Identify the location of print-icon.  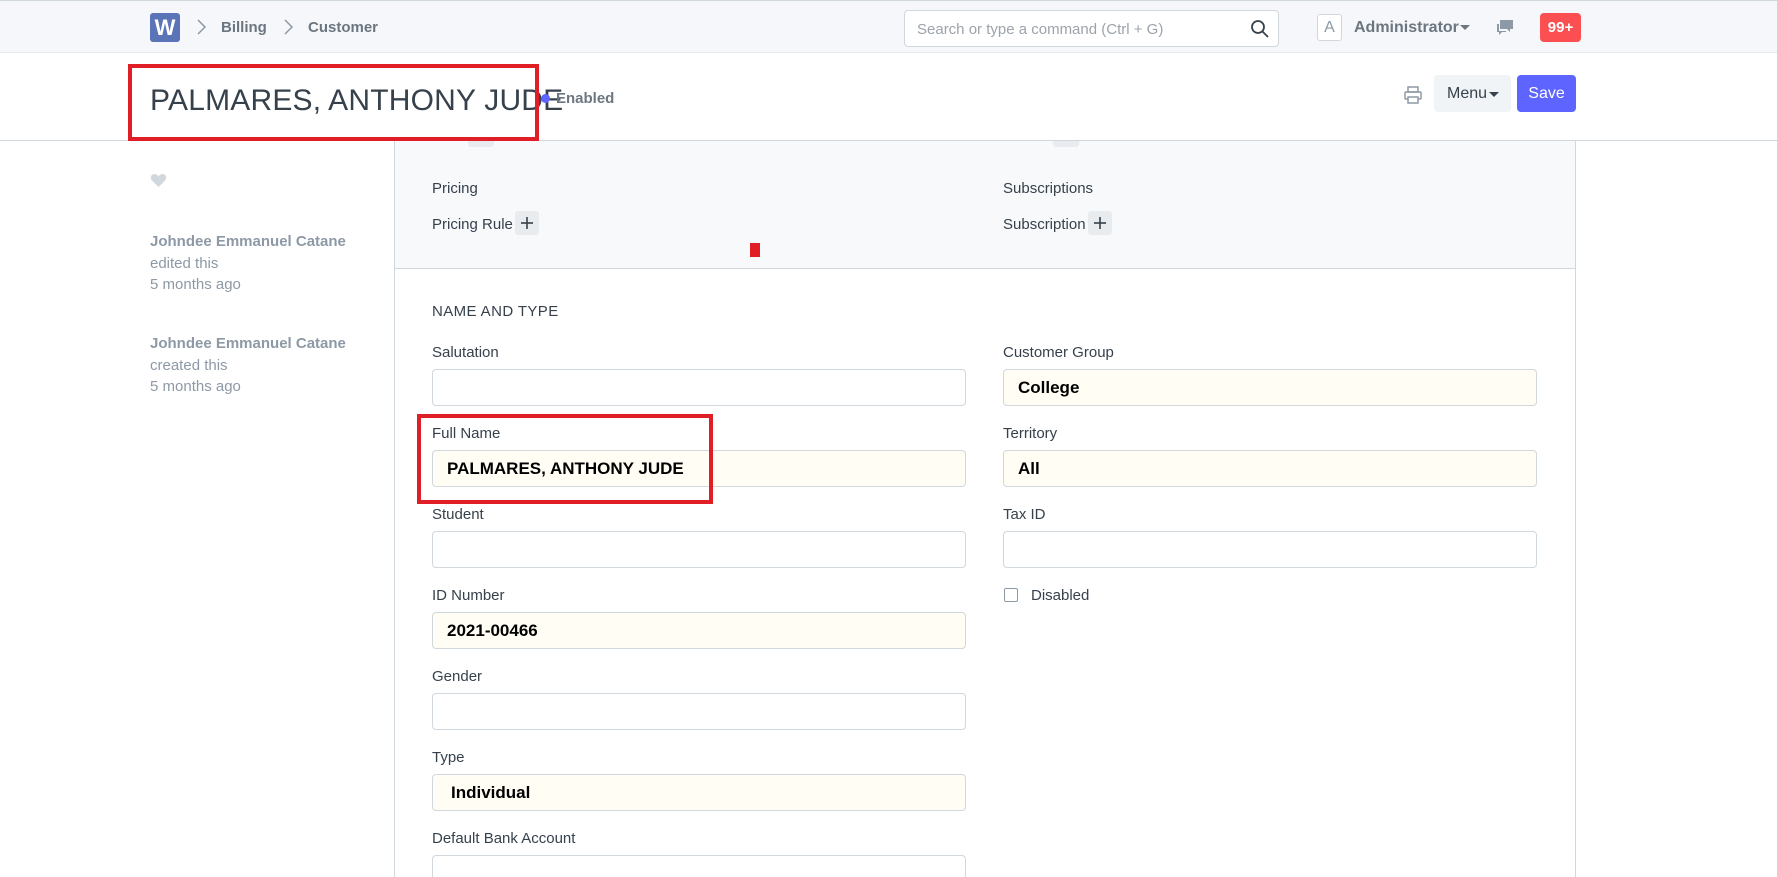
(1413, 95).